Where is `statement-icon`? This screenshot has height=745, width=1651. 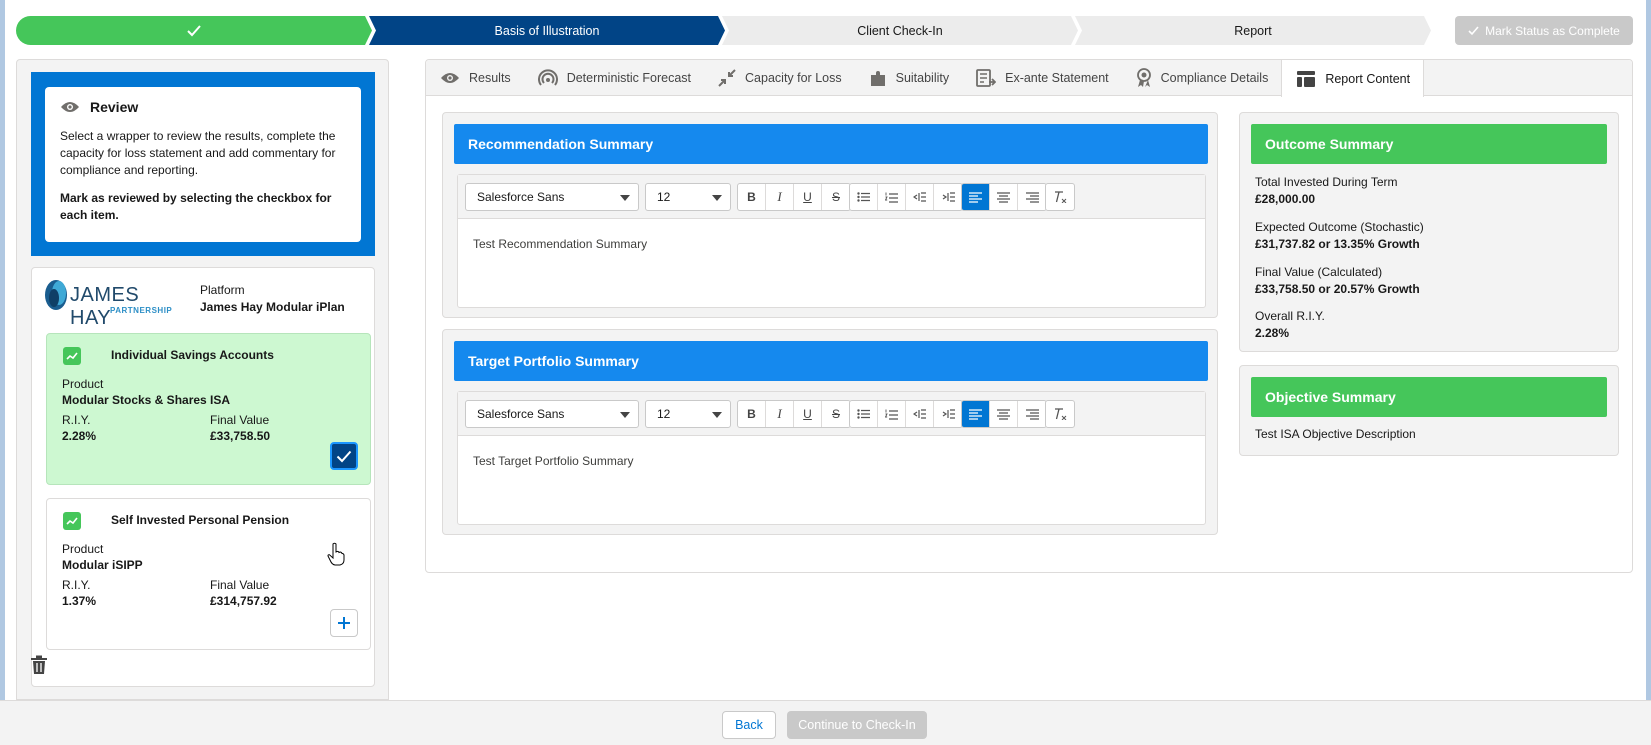
statement-icon is located at coordinates (986, 78).